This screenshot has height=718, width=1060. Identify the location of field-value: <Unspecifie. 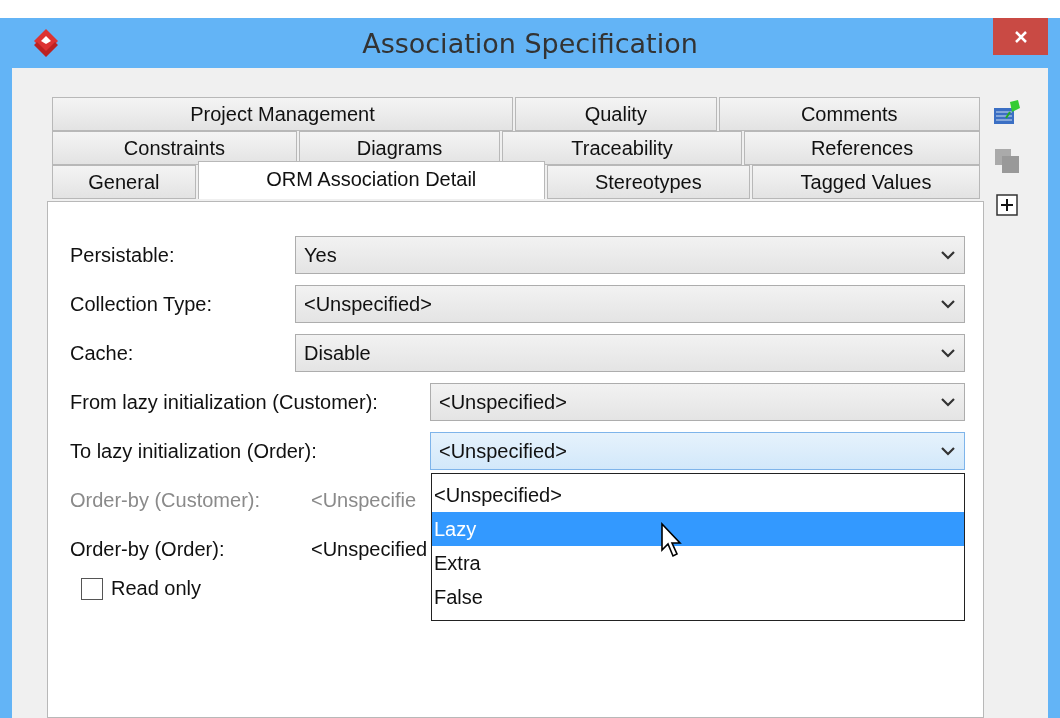
(363, 500).